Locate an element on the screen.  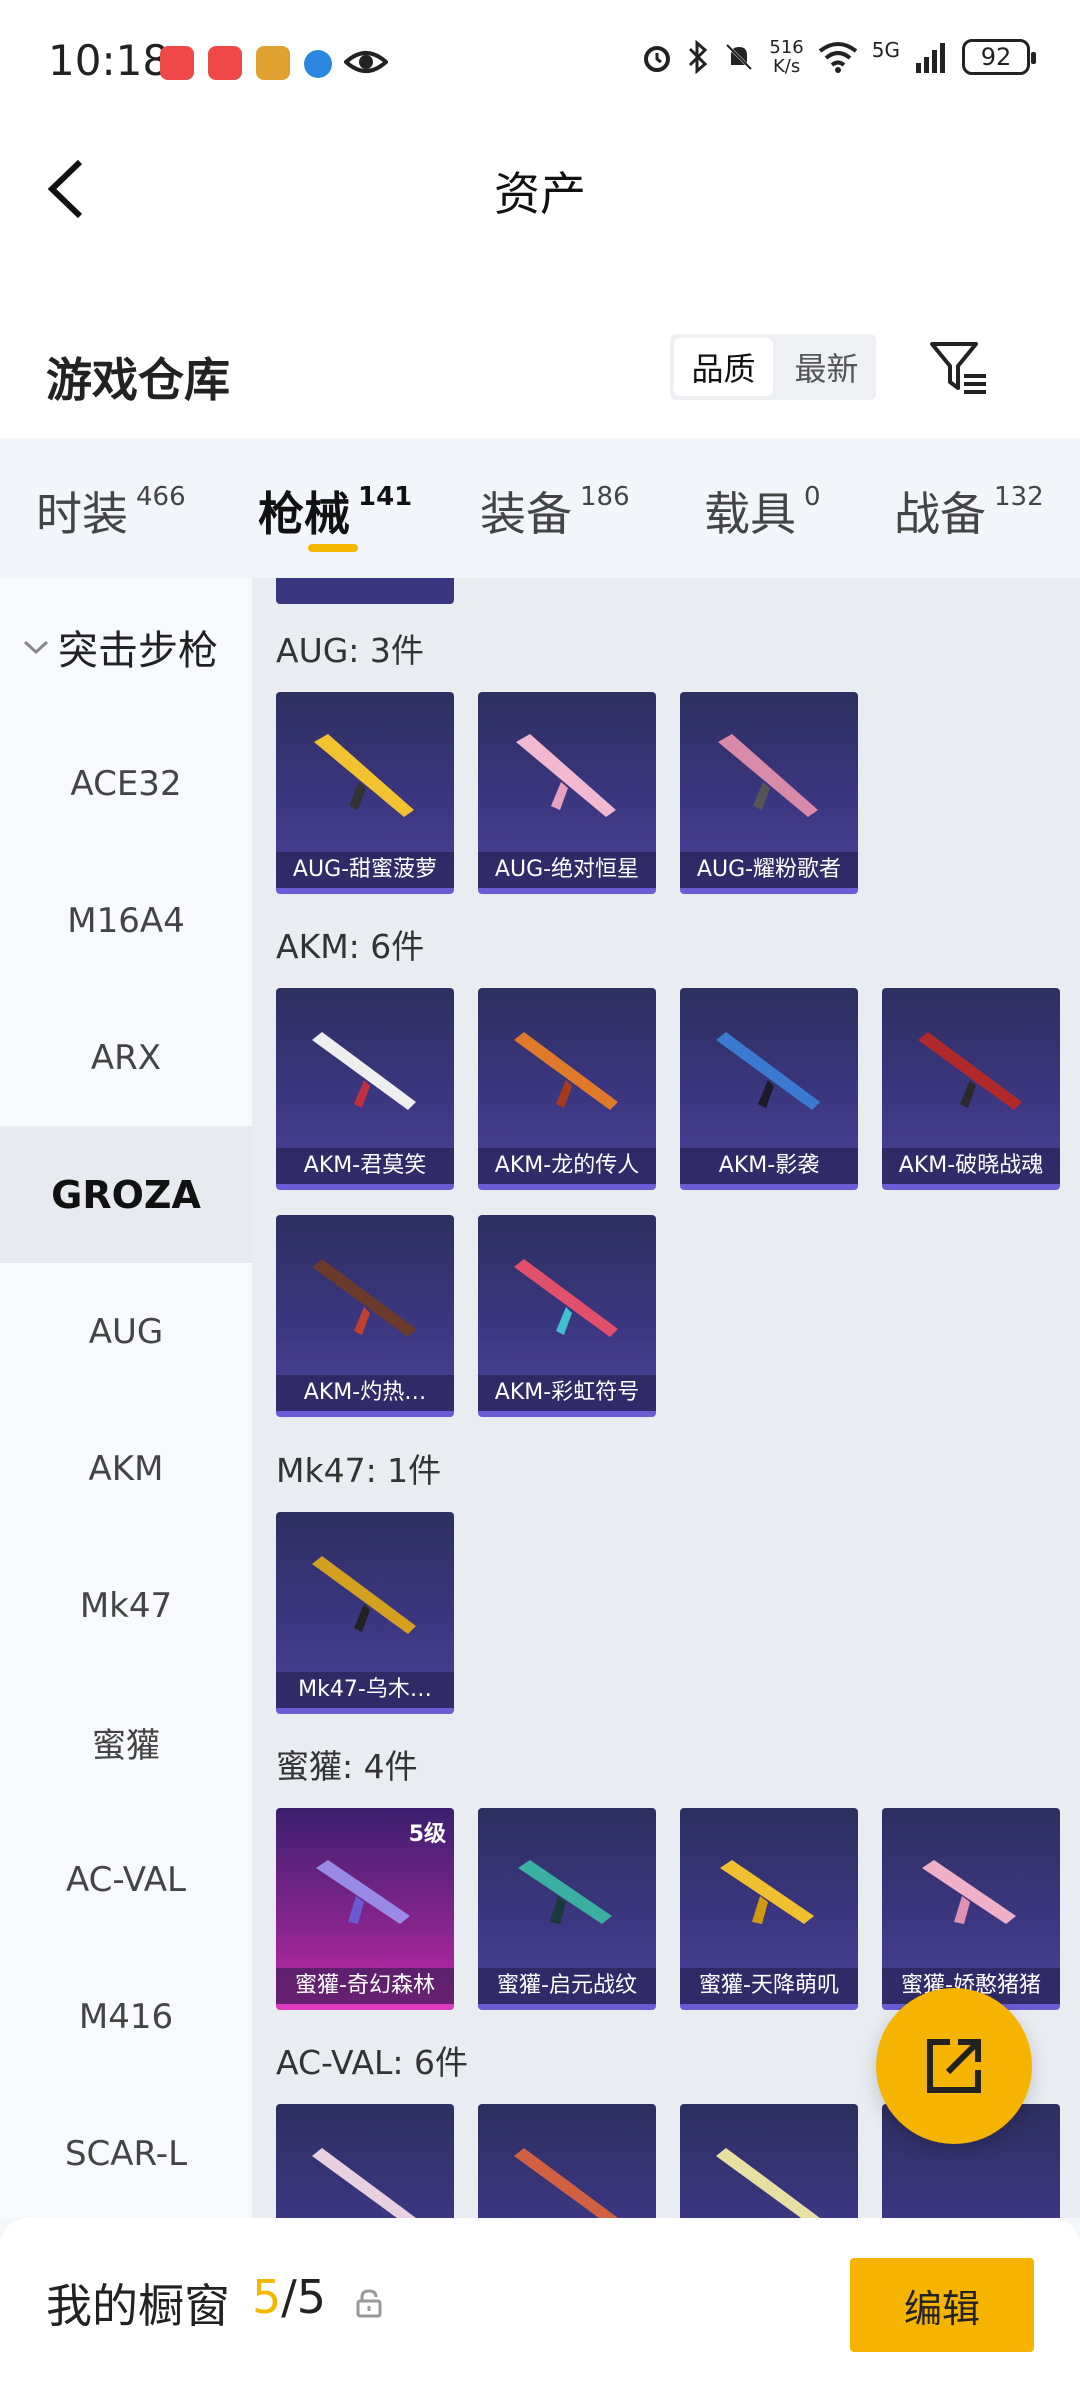
sort-quality-button: 品质 is located at coordinates (723, 367).